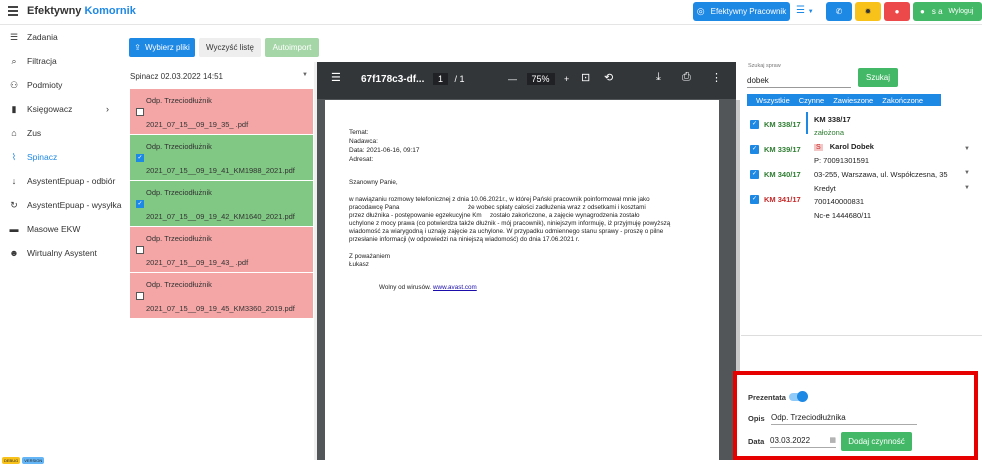 This screenshot has width=982, height=464. What do you see at coordinates (790, 440) in the screenshot?
I see `date-value: 03.03.2022` at bounding box center [790, 440].